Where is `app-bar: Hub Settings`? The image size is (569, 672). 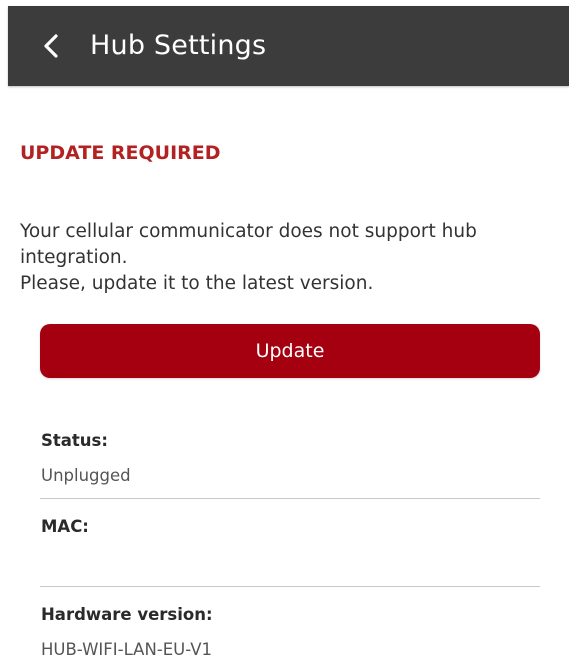
app-bar: Hub Settings is located at coordinates (288, 46).